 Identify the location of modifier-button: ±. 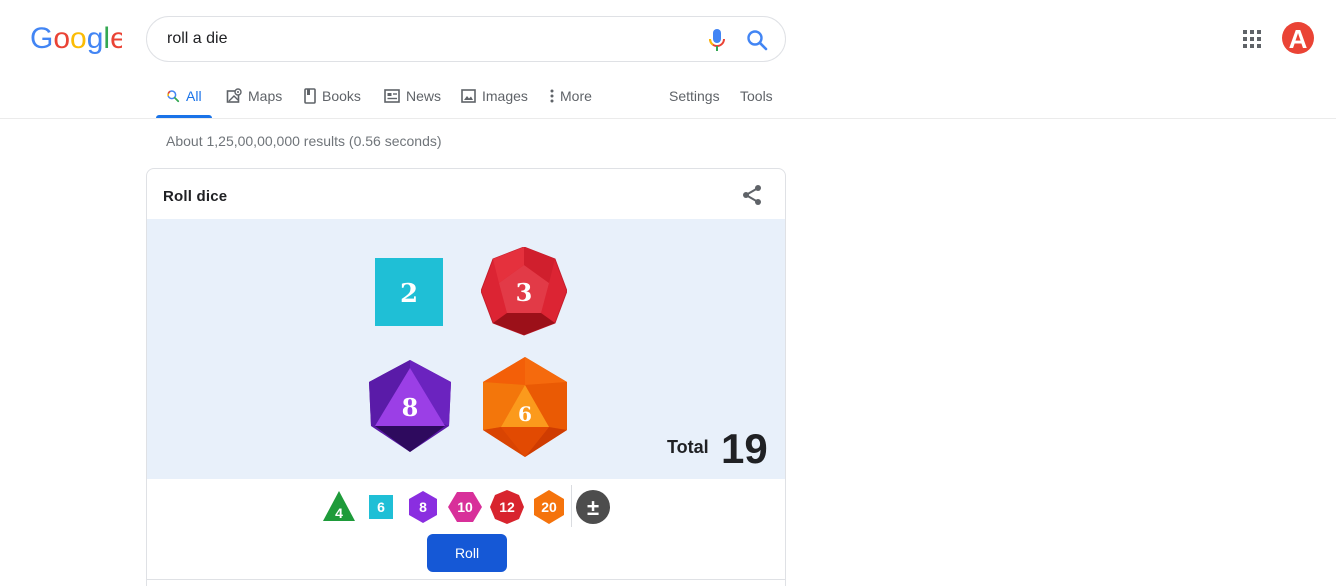
(593, 507).